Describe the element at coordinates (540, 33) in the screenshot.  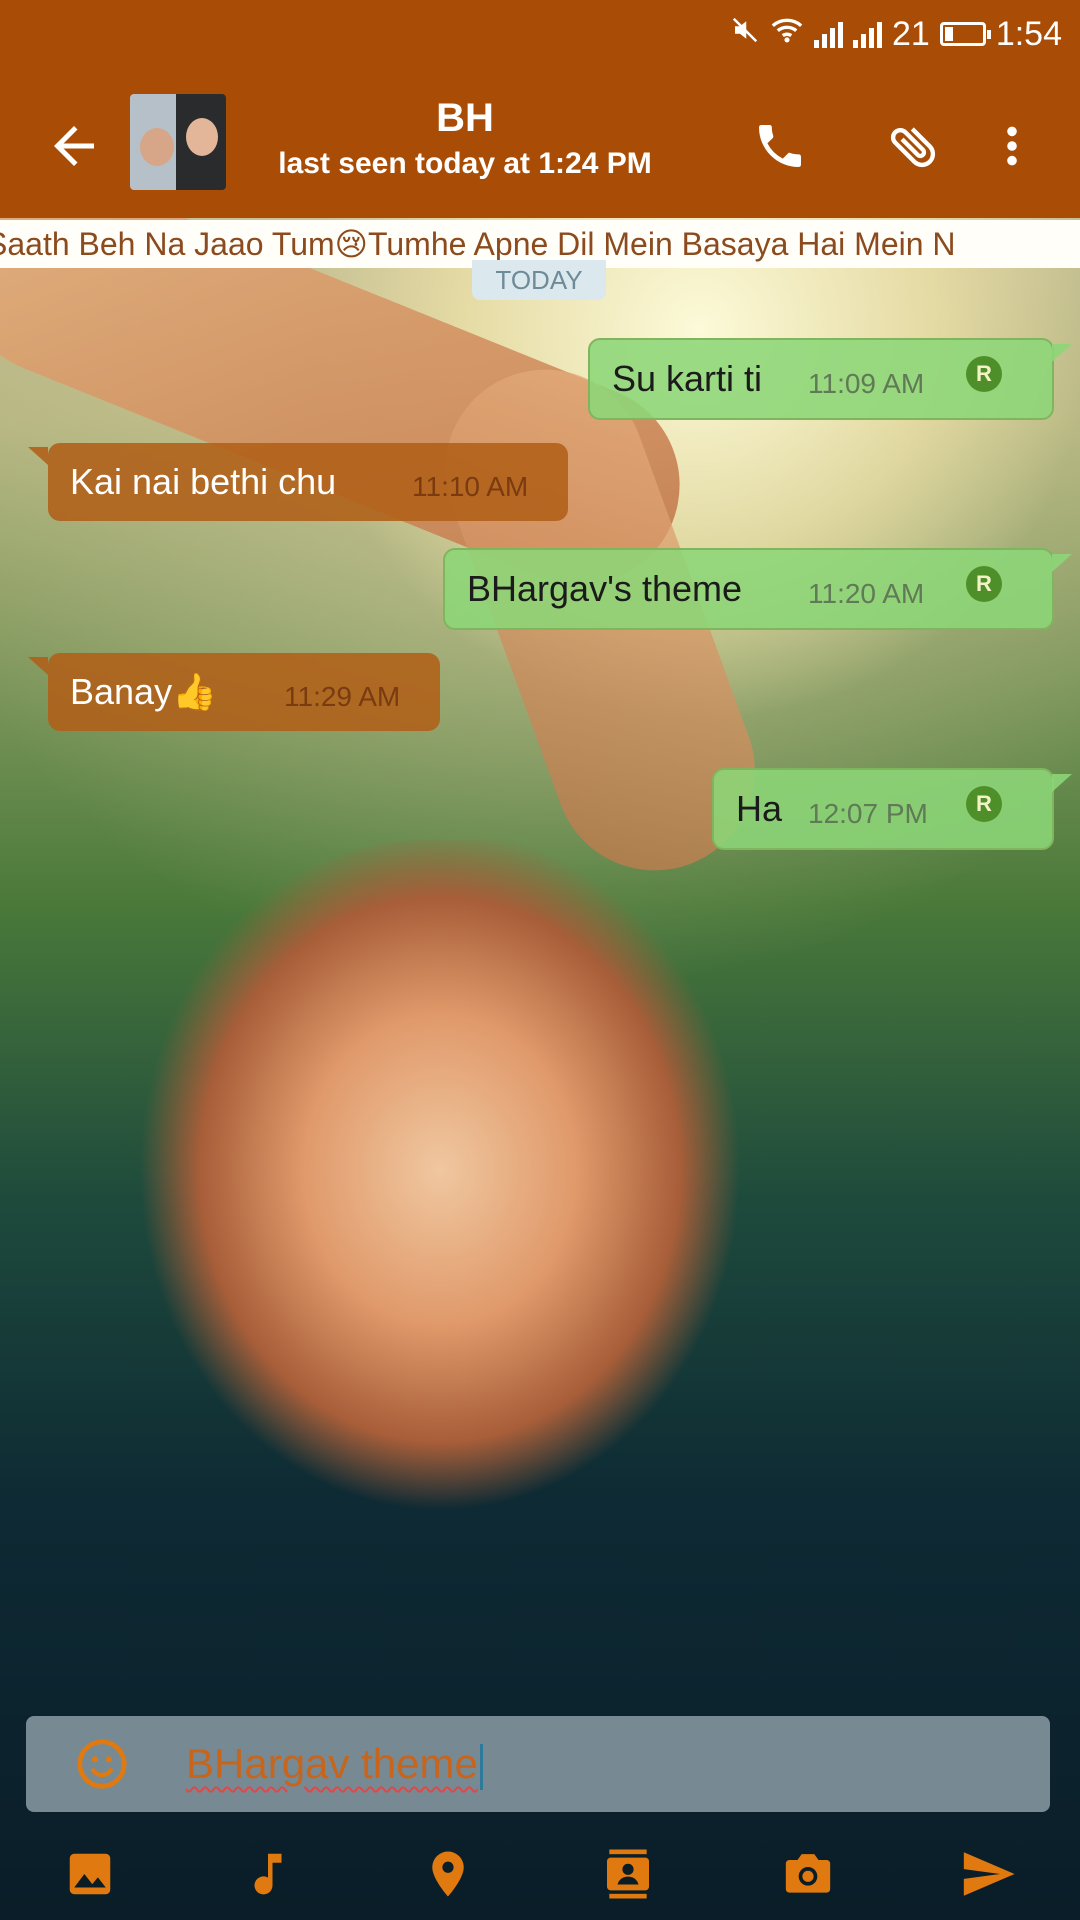
I see `status-bar: 21 1:54` at that location.